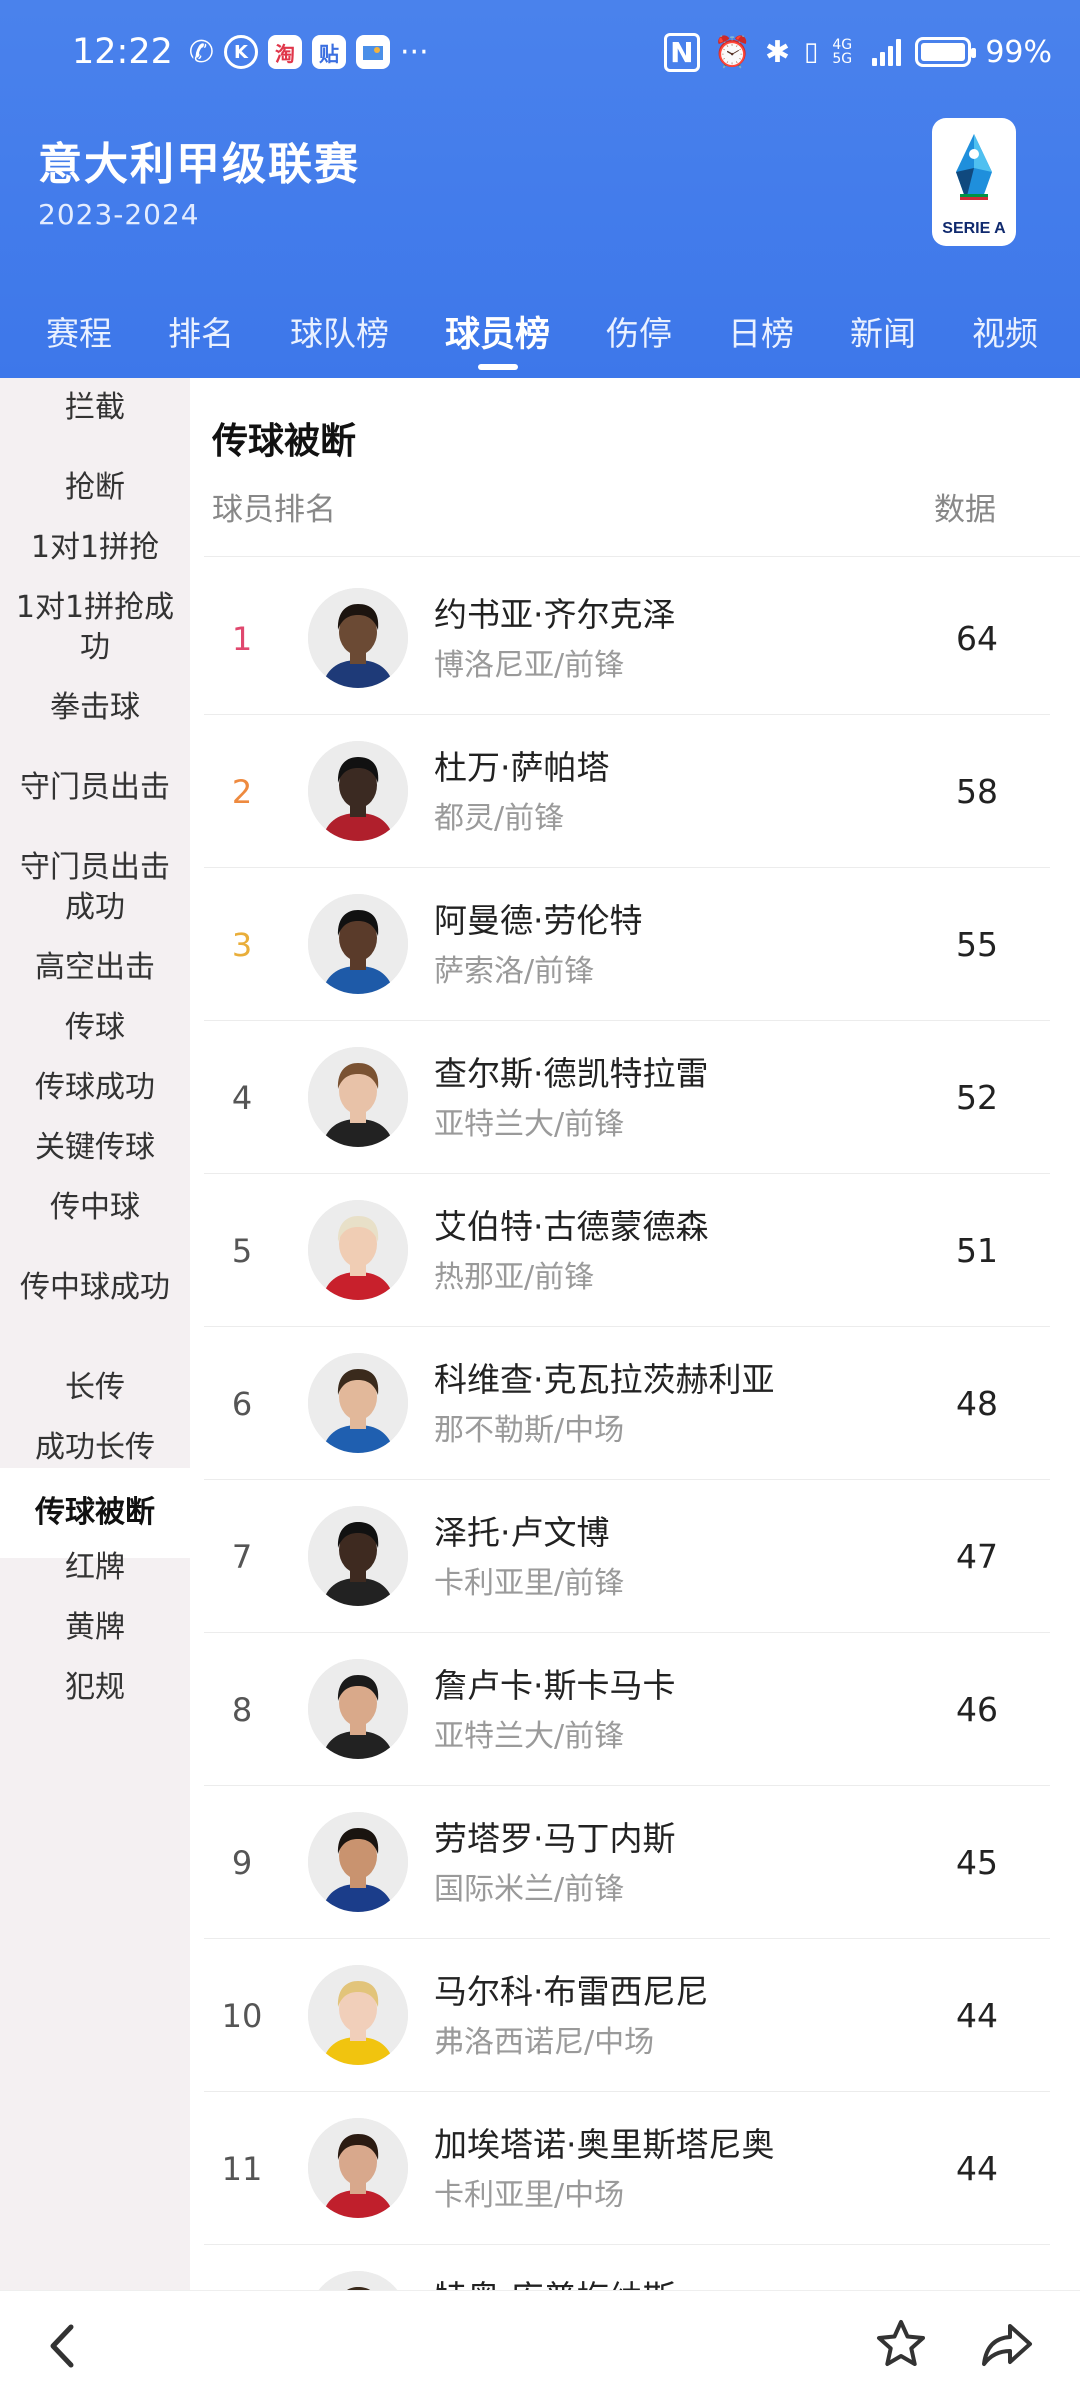 This screenshot has height=2400, width=1080. Describe the element at coordinates (95, 1688) in the screenshot. I see `sidebar-item-18: 犯规` at that location.